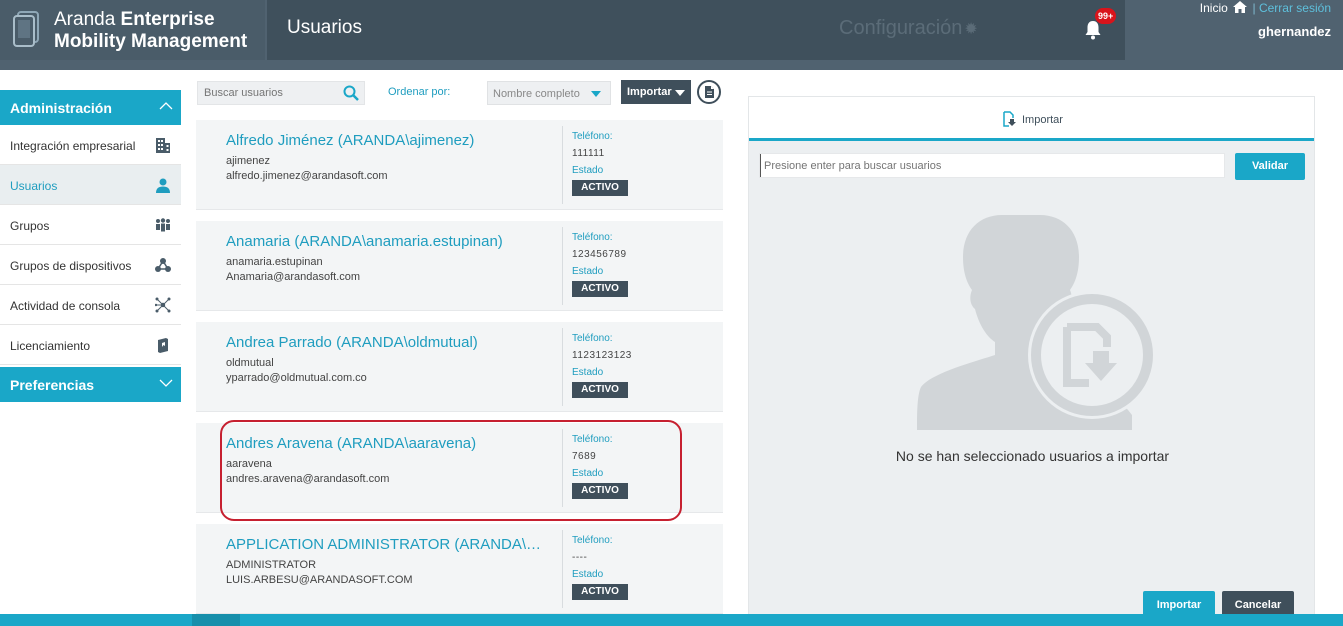  I want to click on user-email: alfredo.jimenez@arandasoft.com, so click(307, 176).